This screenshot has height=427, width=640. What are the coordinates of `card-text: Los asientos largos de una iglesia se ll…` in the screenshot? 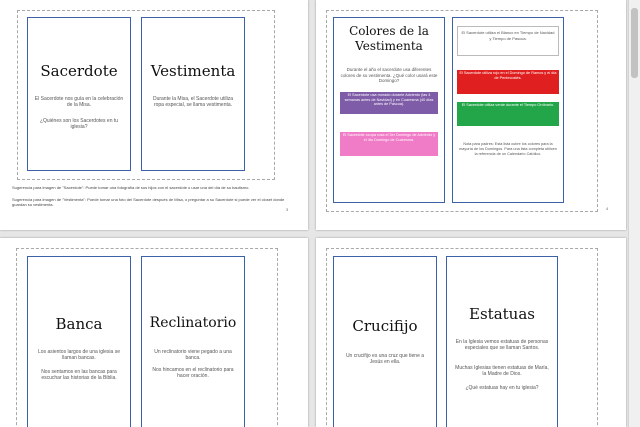 It's located at (79, 355).